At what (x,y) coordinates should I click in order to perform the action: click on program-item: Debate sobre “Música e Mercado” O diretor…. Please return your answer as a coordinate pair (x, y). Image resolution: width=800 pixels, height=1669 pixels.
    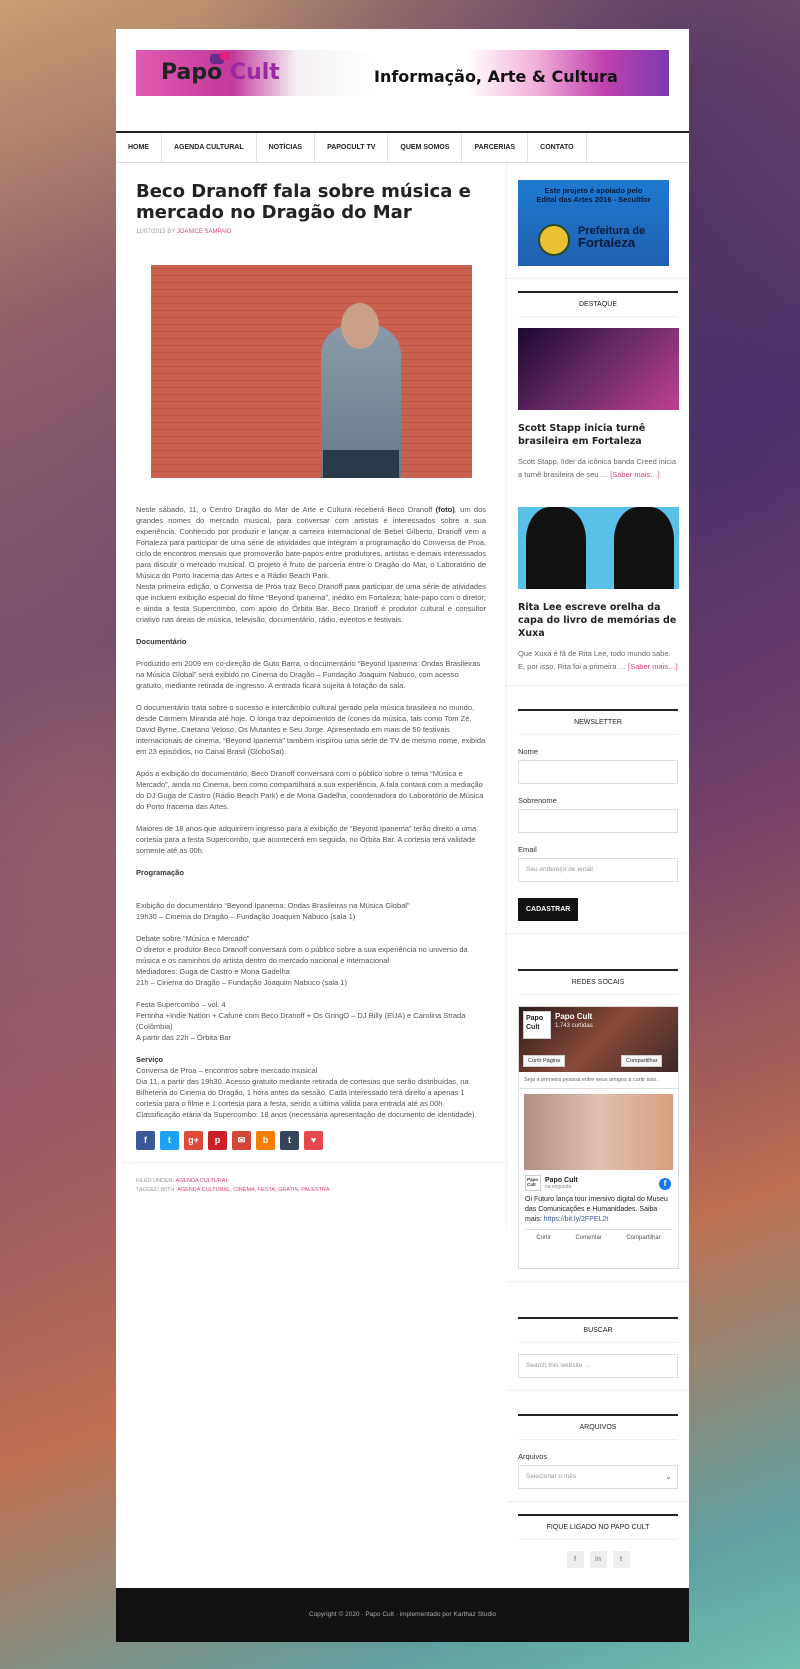
    Looking at the image, I should click on (302, 960).